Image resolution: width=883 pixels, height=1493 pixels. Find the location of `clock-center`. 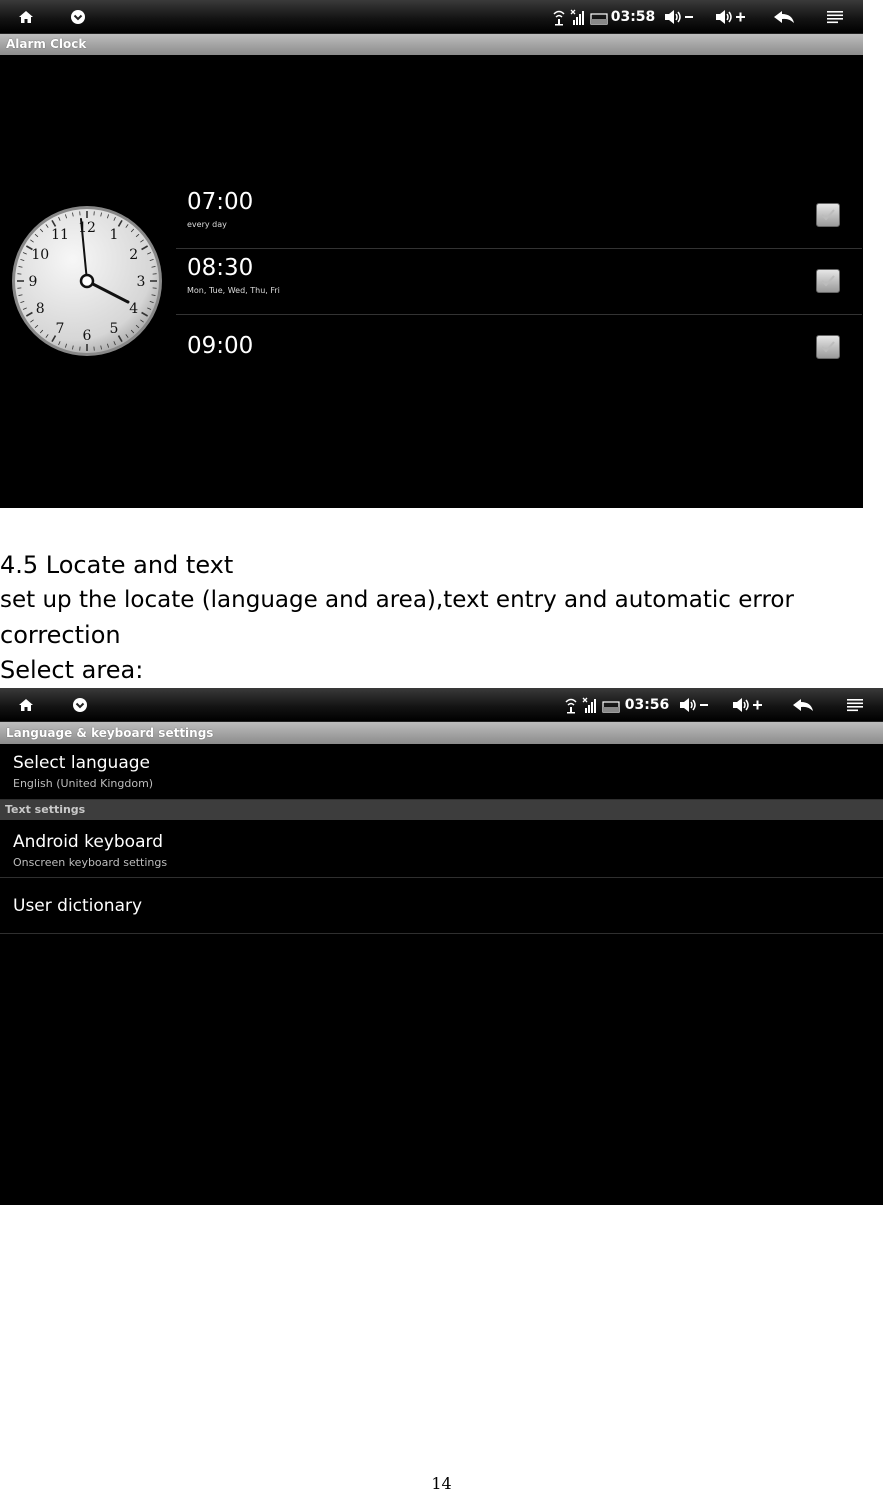

clock-center is located at coordinates (87, 281).